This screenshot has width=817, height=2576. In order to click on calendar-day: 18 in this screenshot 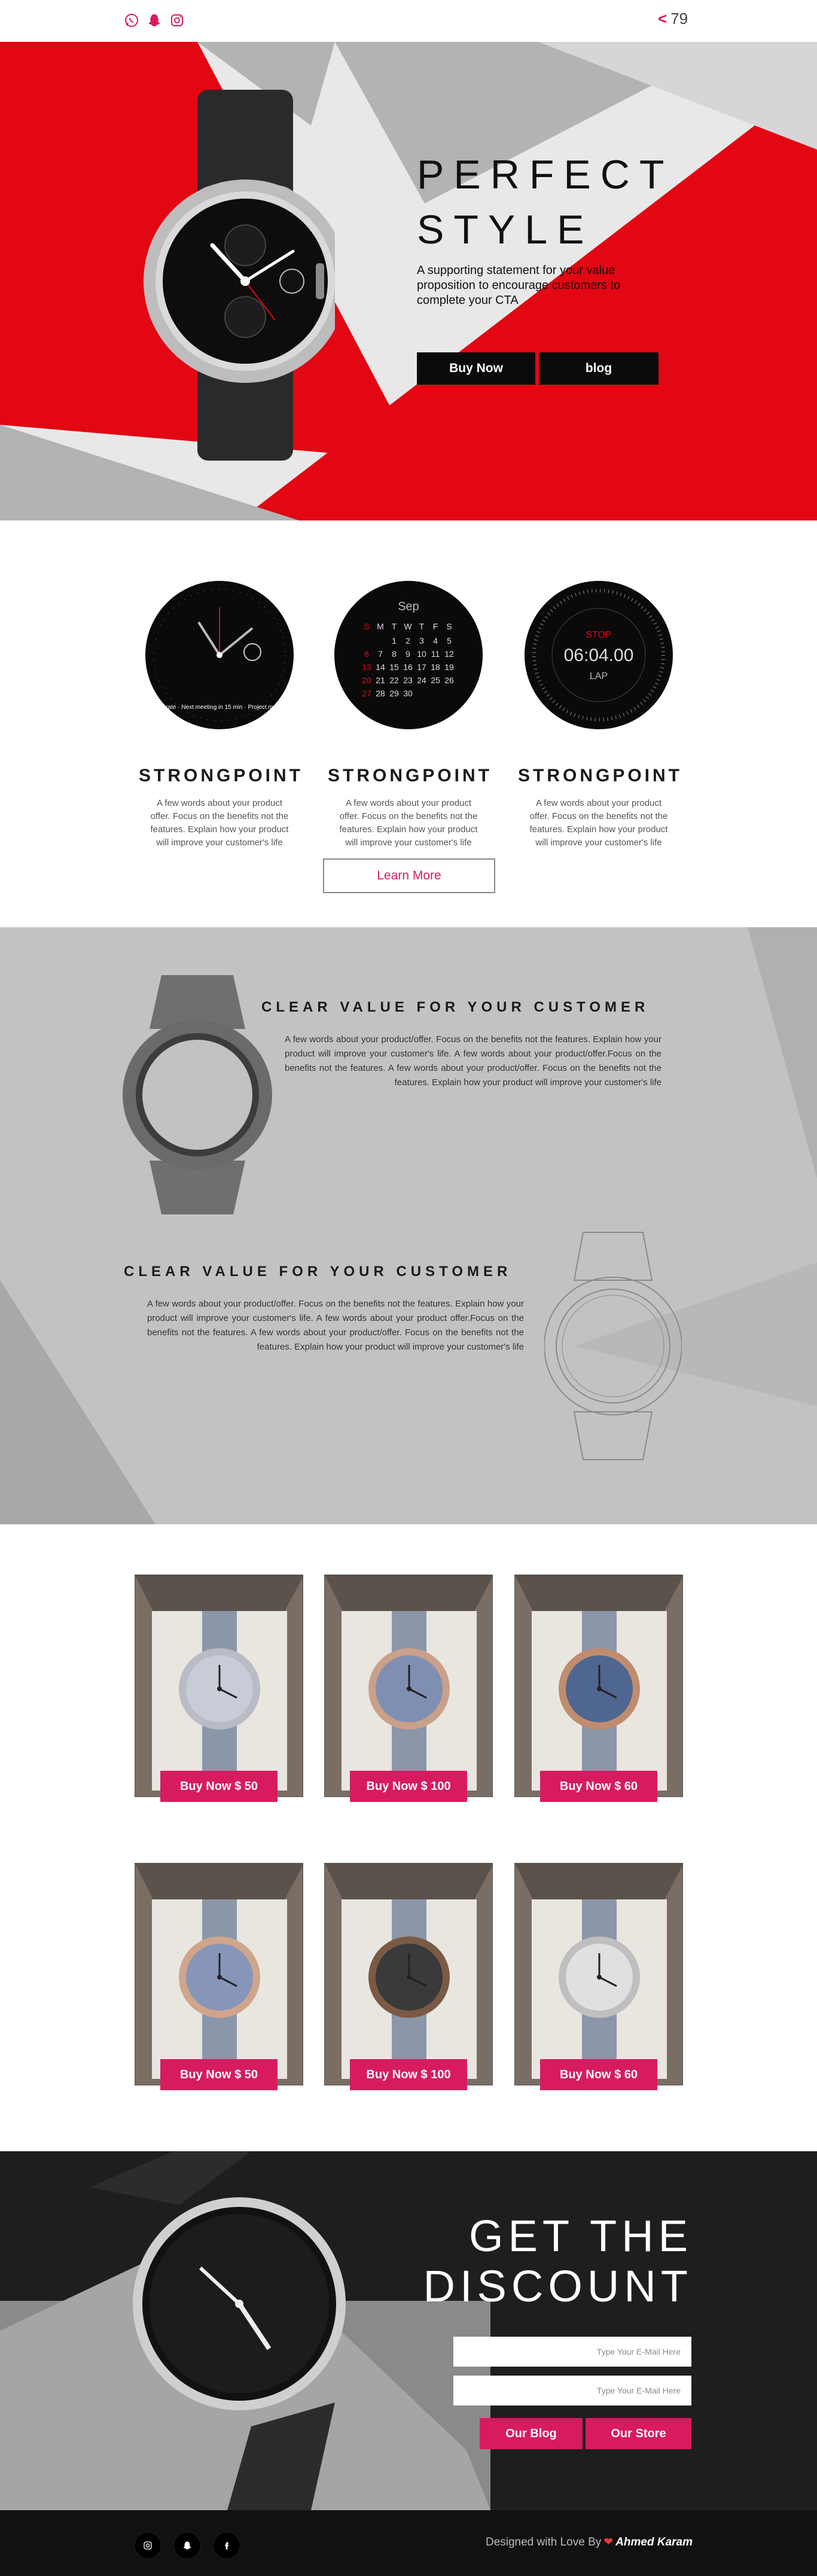, I will do `click(435, 667)`.